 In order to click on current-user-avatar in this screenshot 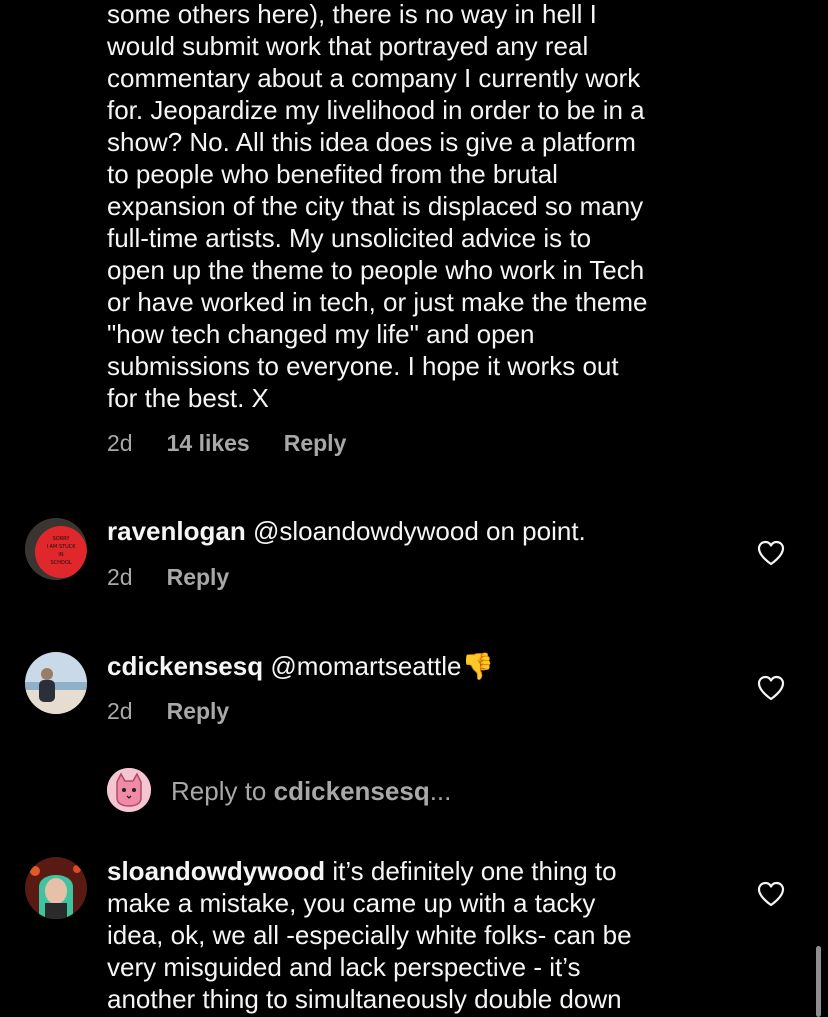, I will do `click(129, 790)`.